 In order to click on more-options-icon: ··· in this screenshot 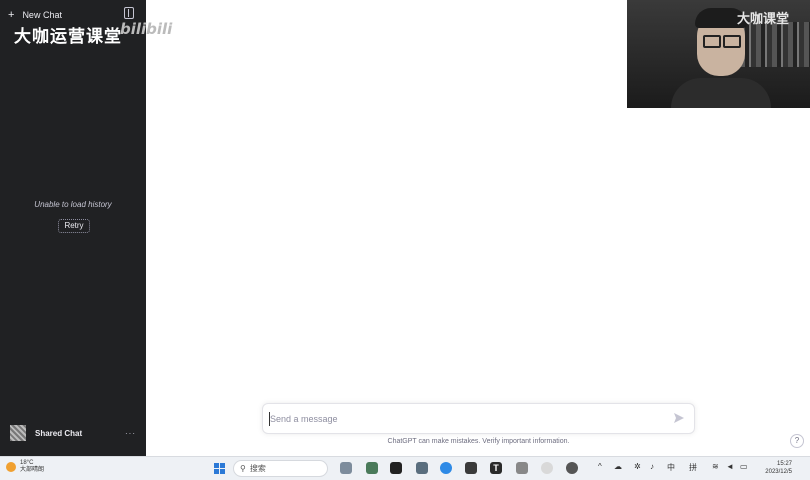, I will do `click(130, 433)`.